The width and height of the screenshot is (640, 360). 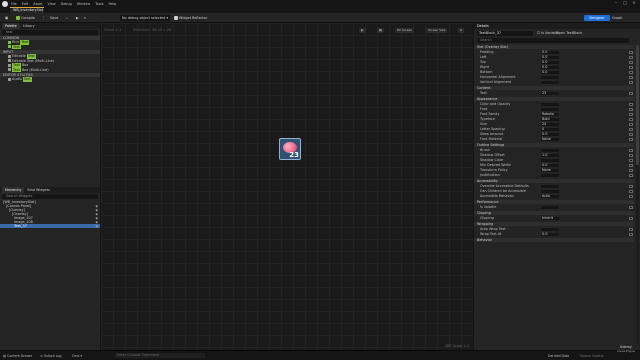 I want to click on details-section-header: Behavior, so click(x=554, y=240).